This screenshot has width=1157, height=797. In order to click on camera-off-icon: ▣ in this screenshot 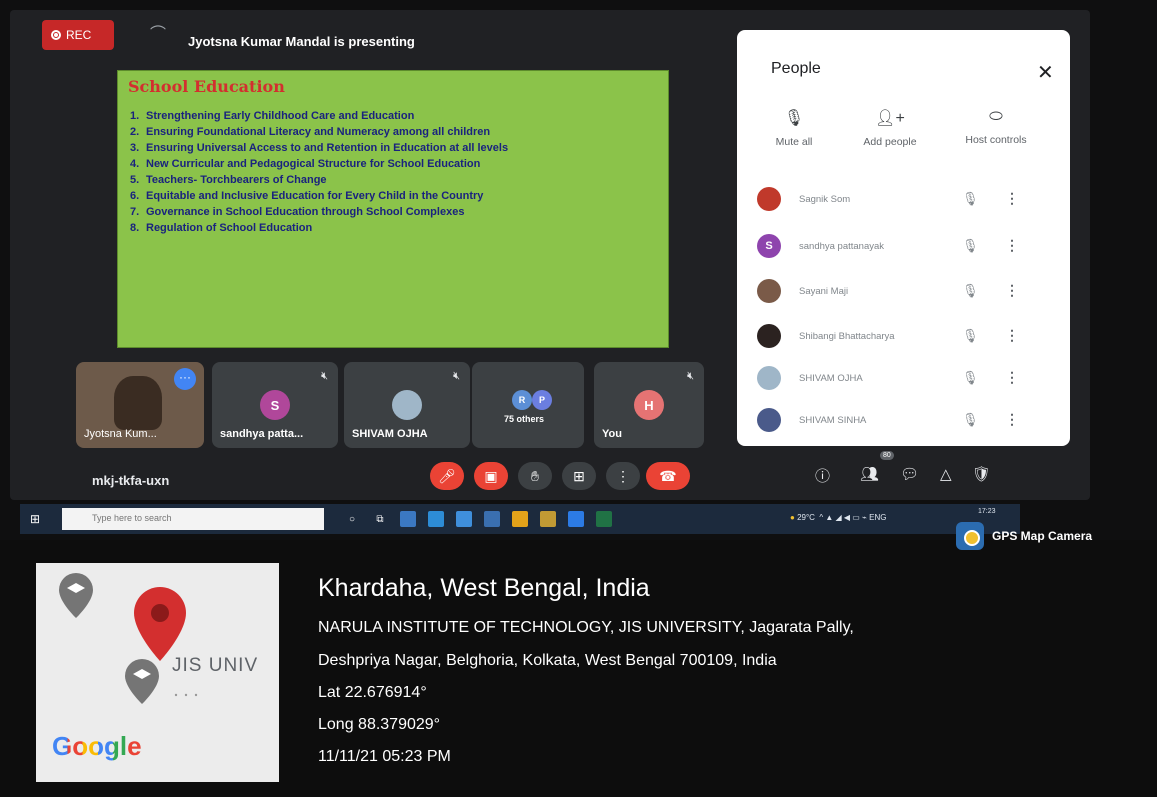, I will do `click(491, 475)`.